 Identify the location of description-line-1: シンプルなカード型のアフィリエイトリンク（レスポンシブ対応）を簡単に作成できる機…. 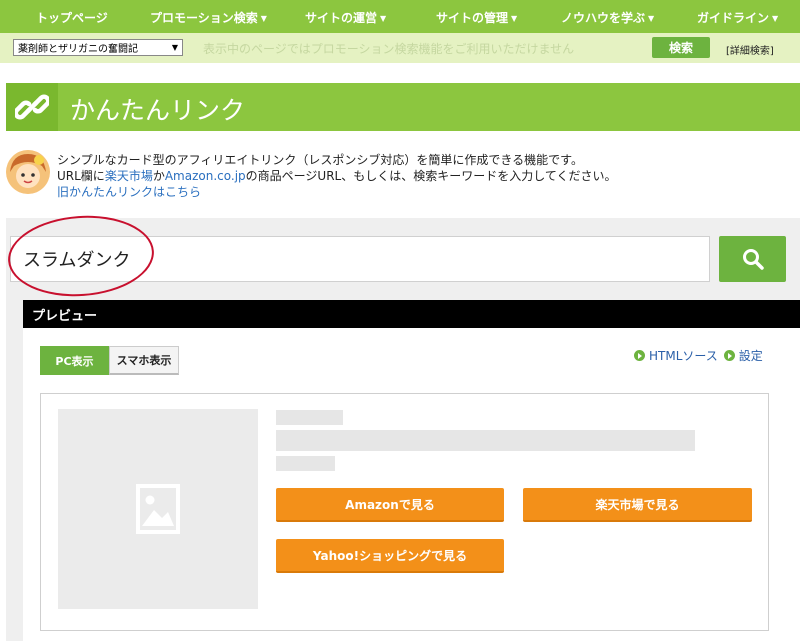
(320, 160).